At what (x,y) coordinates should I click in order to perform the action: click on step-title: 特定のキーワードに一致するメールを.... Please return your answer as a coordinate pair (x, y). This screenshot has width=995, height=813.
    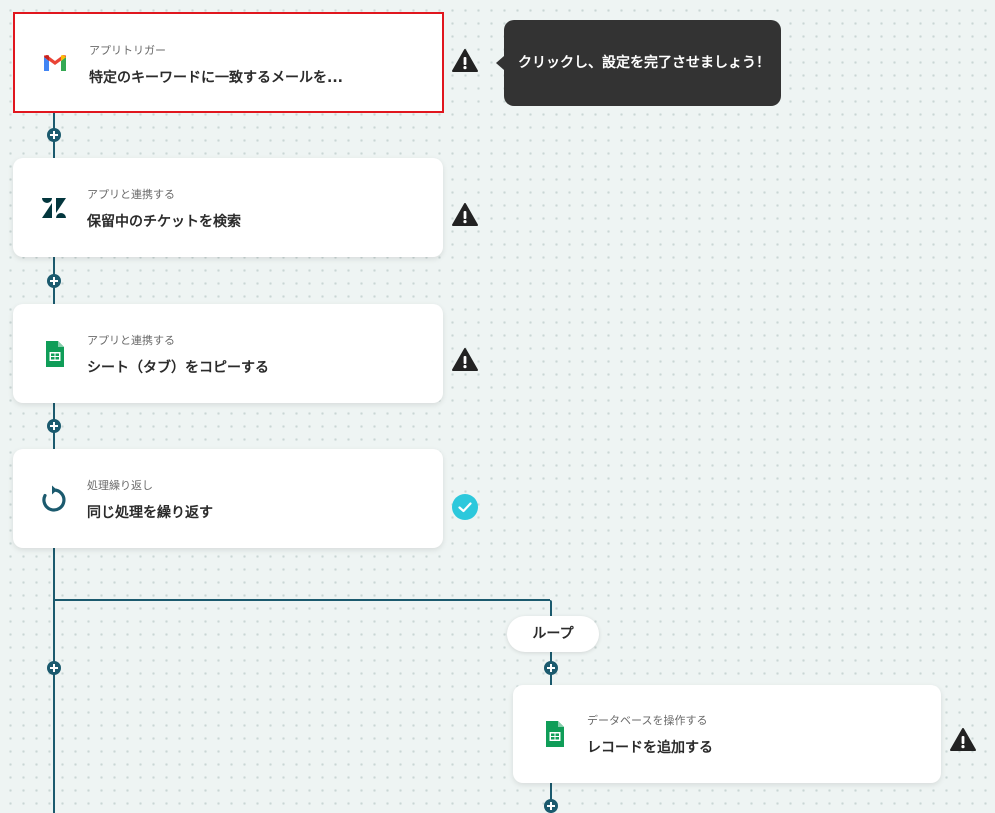
    Looking at the image, I should click on (216, 78).